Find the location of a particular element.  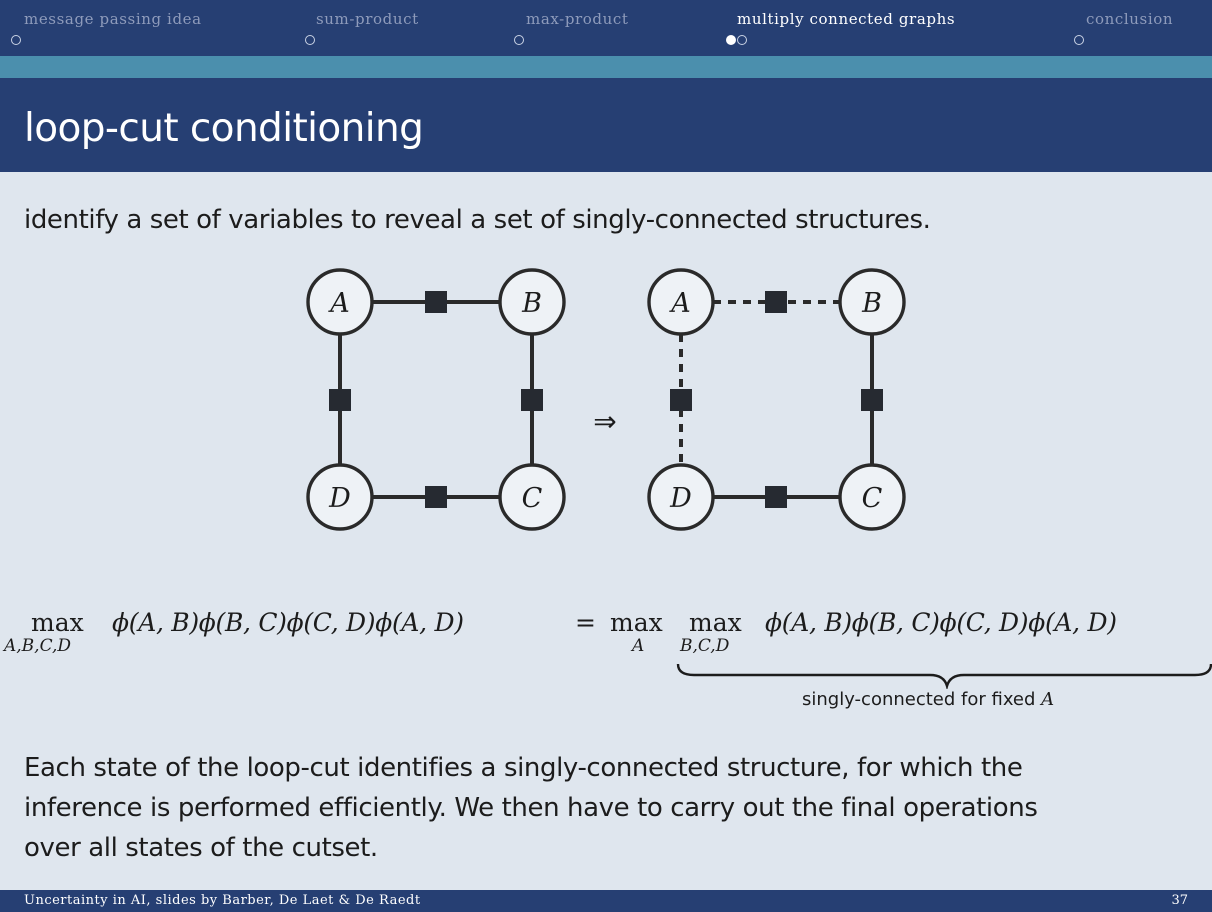

eq-rhs-max-inner: max is located at coordinates (715, 622).